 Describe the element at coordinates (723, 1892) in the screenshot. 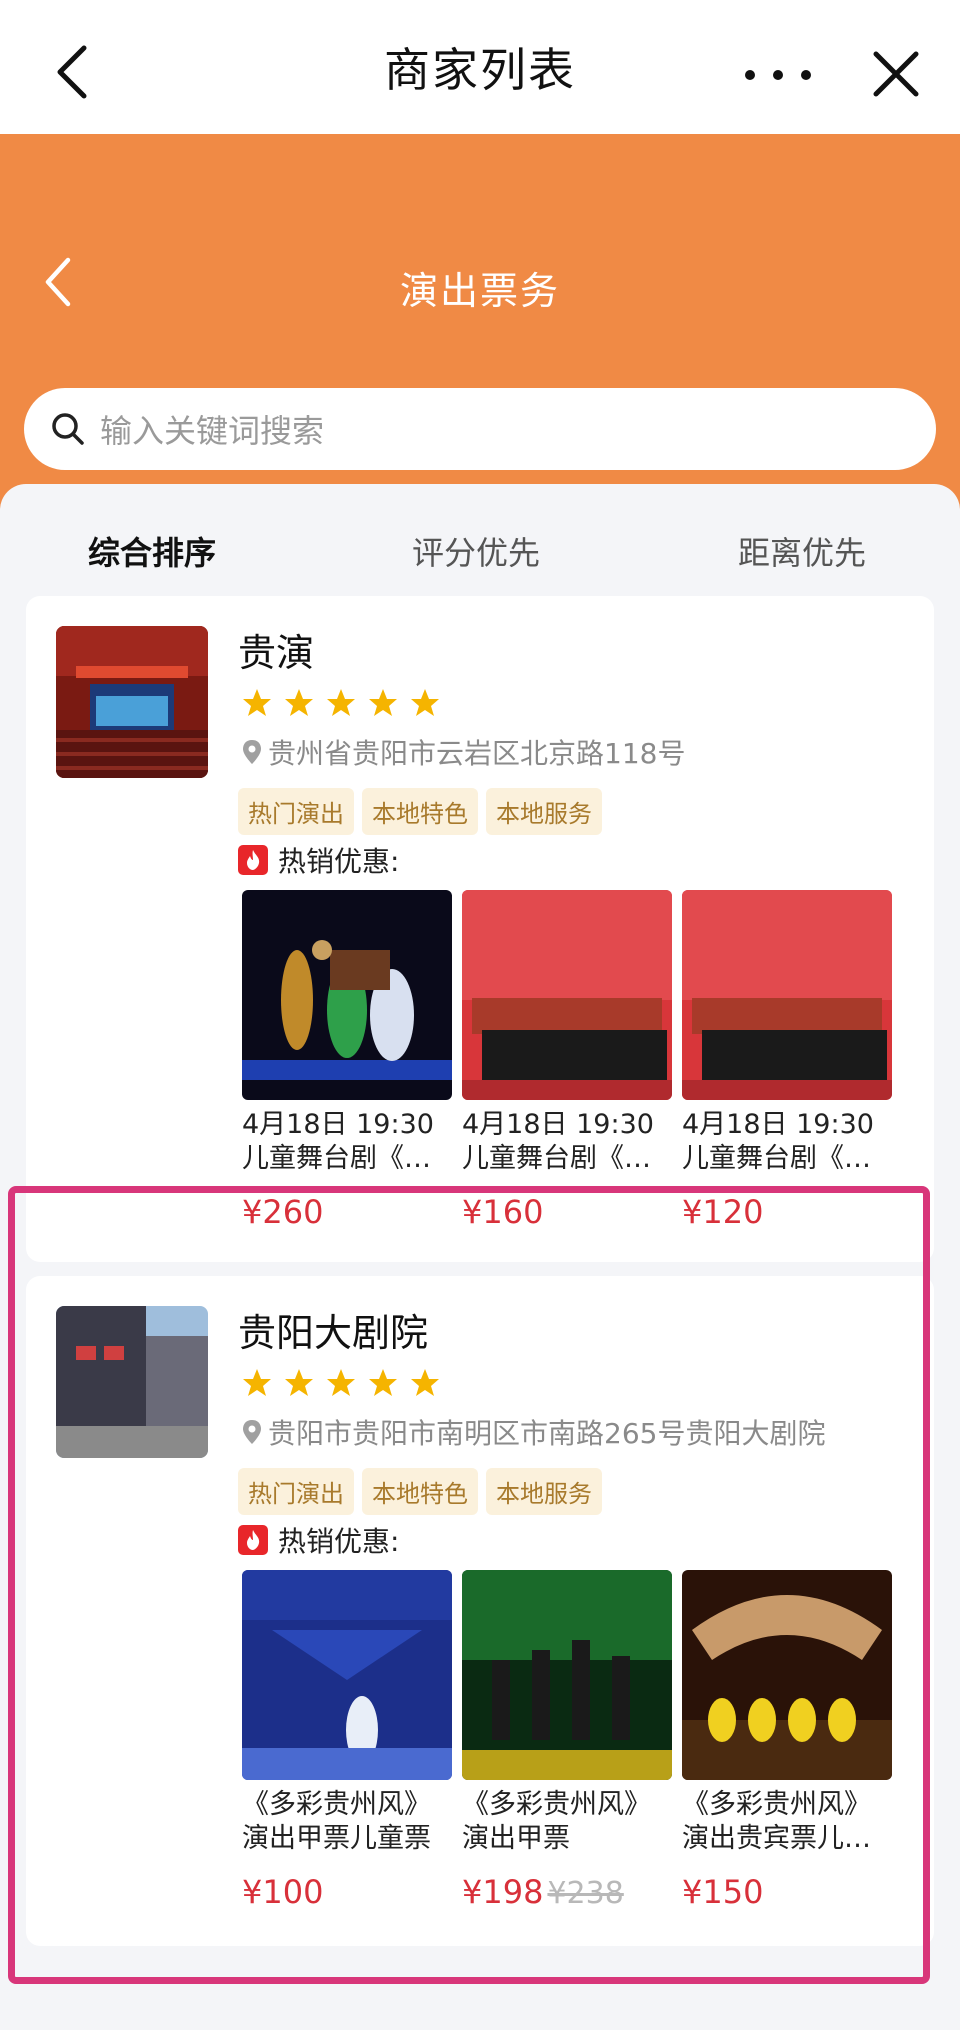

I see `deal-price: ¥150` at that location.